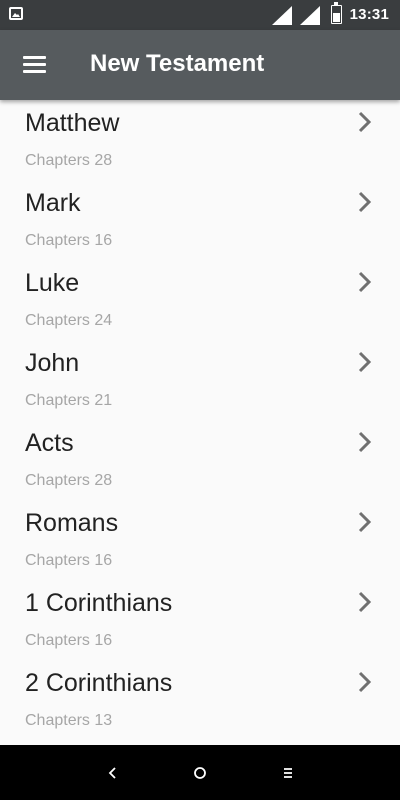 This screenshot has height=800, width=400. What do you see at coordinates (35, 64) in the screenshot?
I see `hamburger-menu-icon` at bounding box center [35, 64].